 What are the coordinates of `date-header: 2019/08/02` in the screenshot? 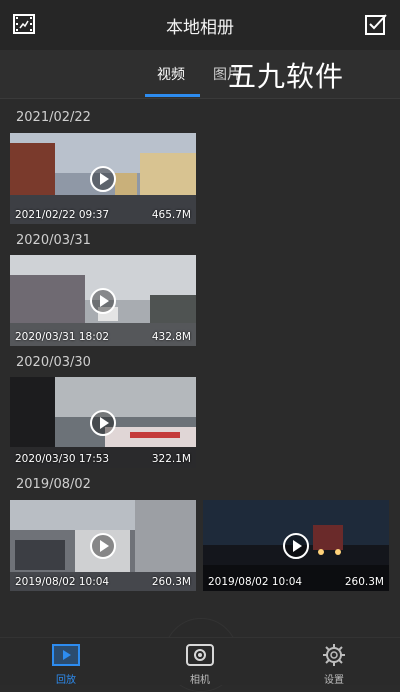 It's located at (53, 484).